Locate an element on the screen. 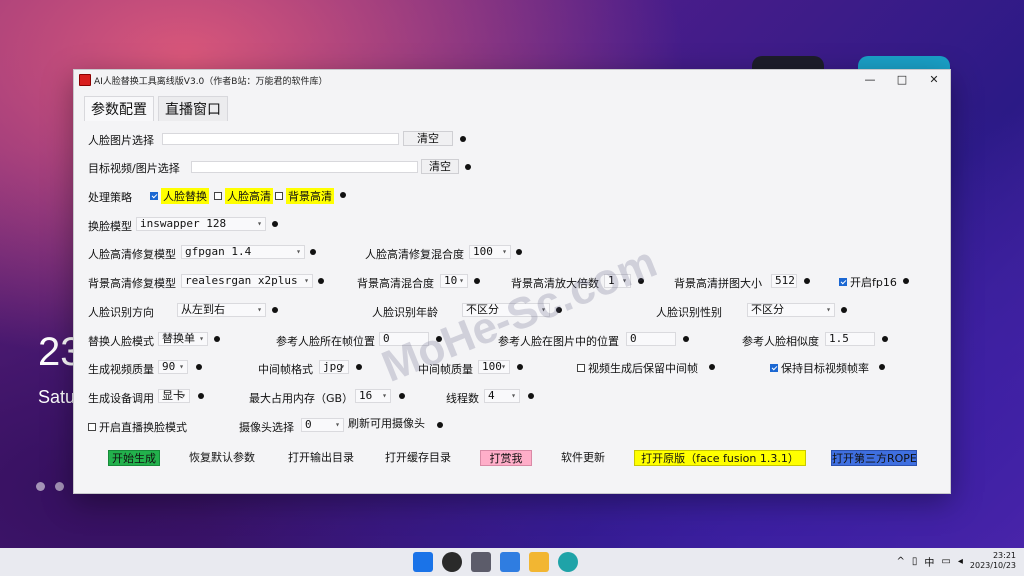 This screenshot has width=1024, height=576. bg-blend-select: 10 ▾ is located at coordinates (454, 281).